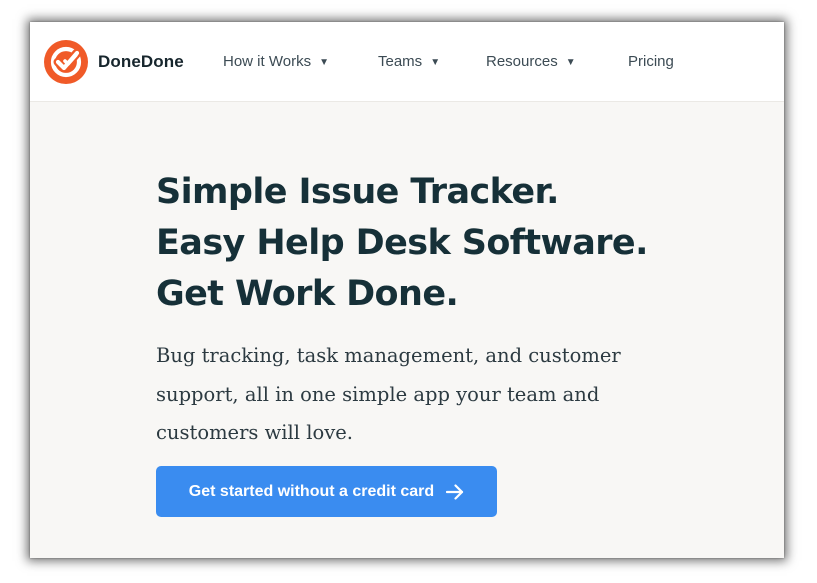 The width and height of the screenshot is (817, 583). I want to click on donedone-logo, so click(66, 62).